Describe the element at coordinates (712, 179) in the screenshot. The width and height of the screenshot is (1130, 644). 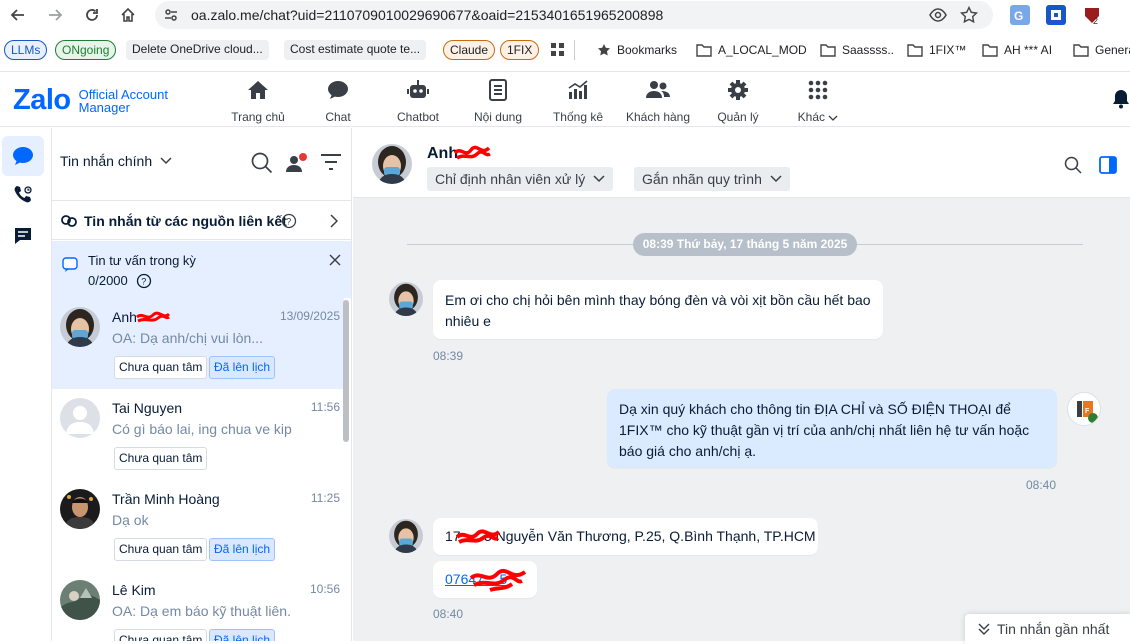
I see `process-label-dropdown: Gắn nhãn quy trình` at that location.